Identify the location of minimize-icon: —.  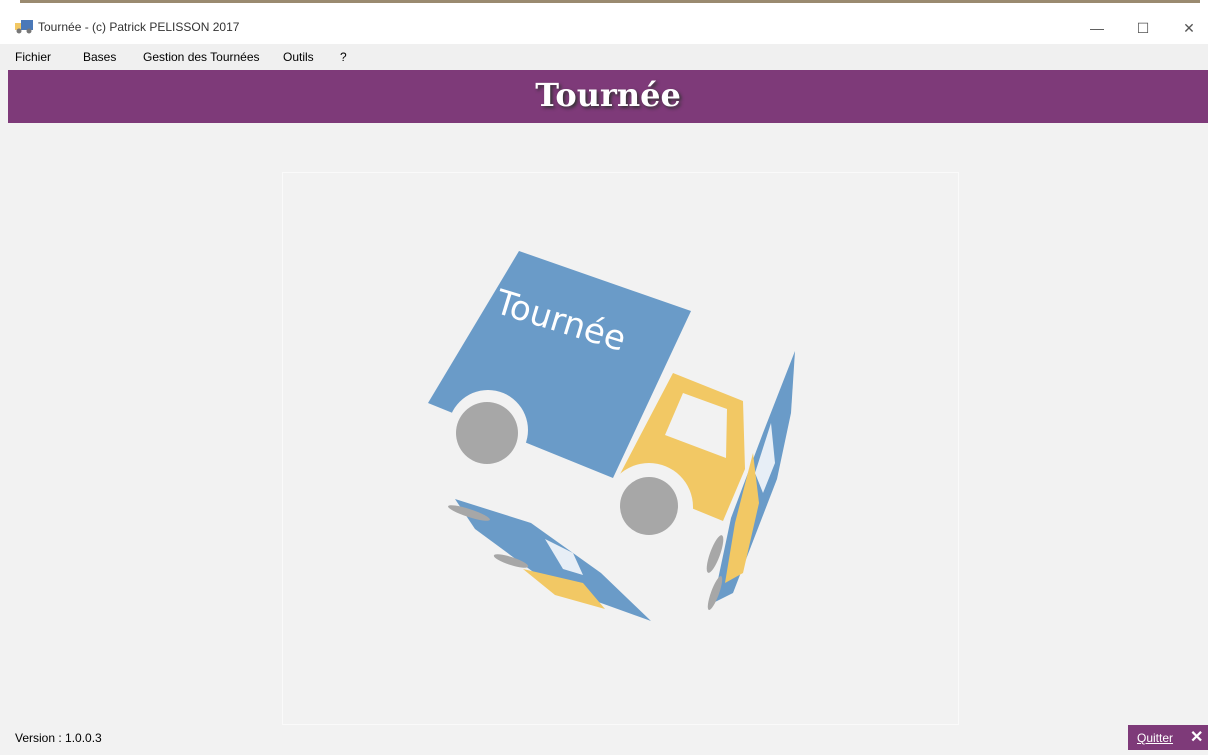
(1097, 28).